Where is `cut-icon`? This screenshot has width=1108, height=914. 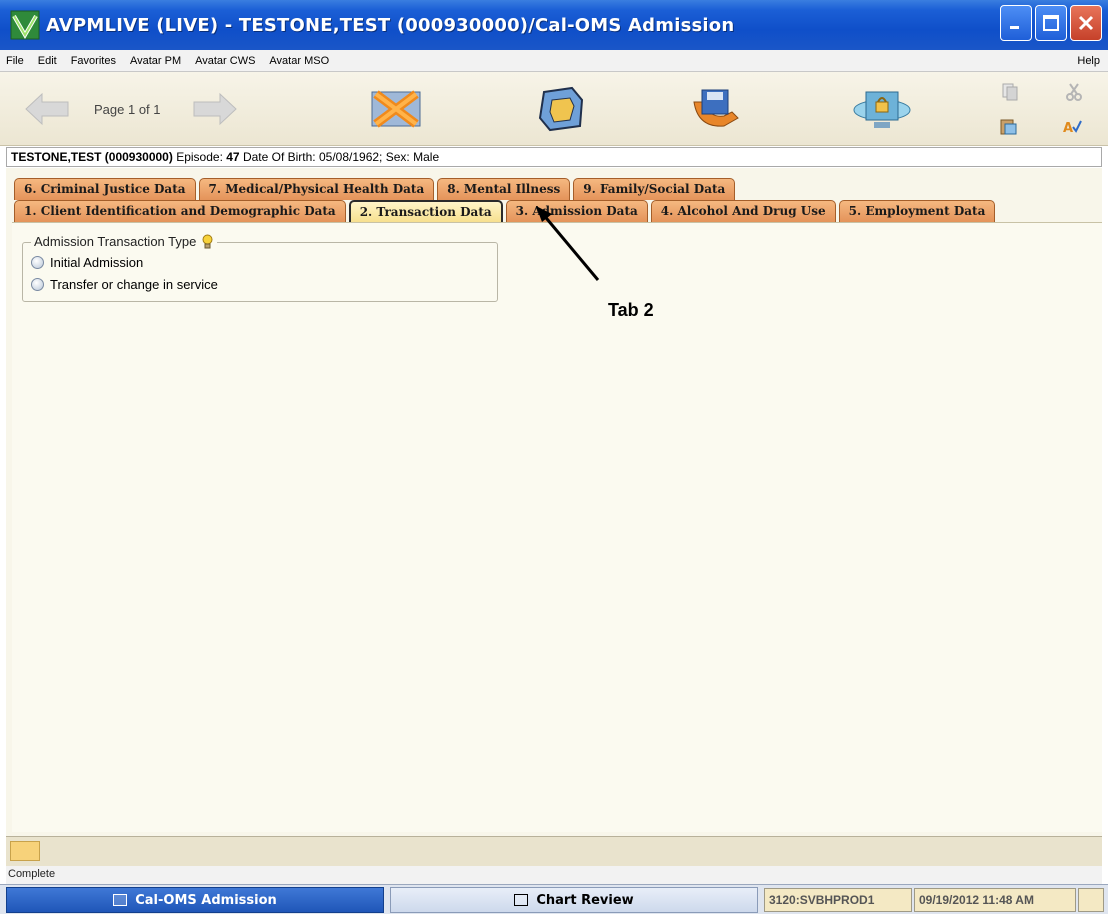
cut-icon is located at coordinates (1074, 92).